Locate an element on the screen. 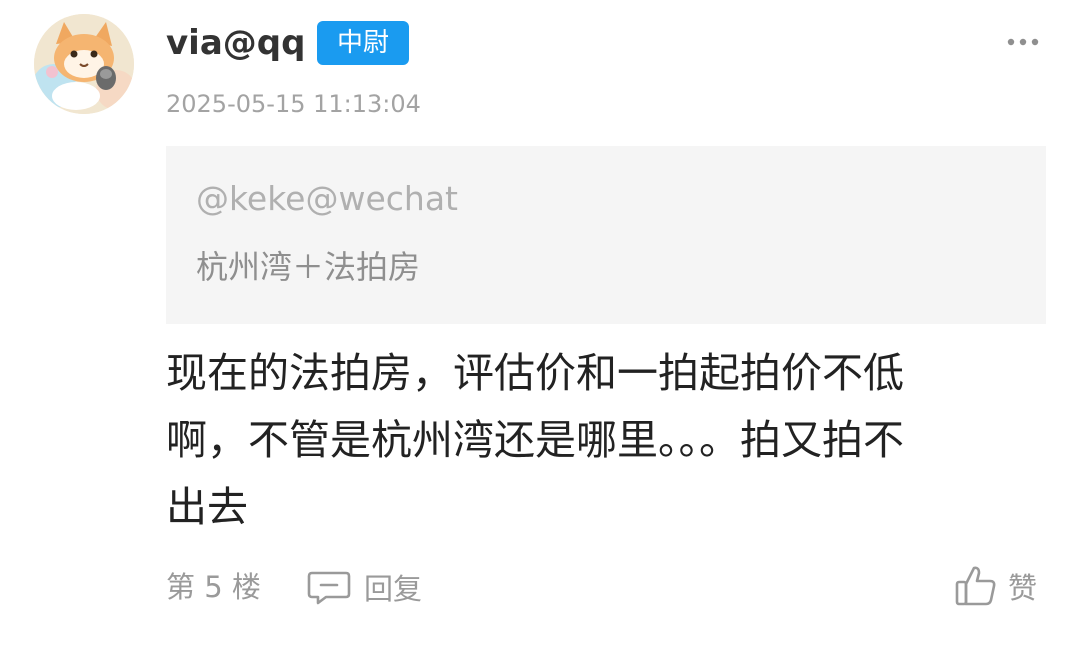 This screenshot has height=648, width=1080. more-dots-icon is located at coordinates (1023, 42).